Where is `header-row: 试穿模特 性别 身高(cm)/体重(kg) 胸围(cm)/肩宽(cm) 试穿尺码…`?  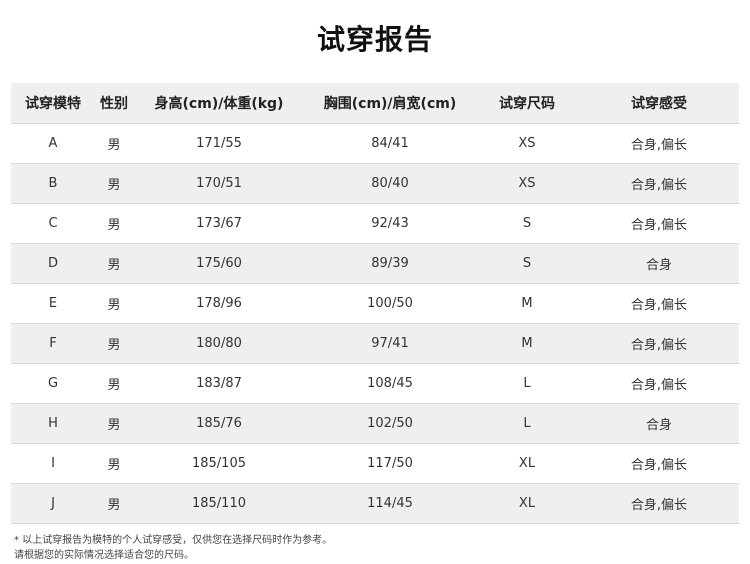 header-row: 试穿模特 性别 身高(cm)/体重(kg) 胸围(cm)/肩宽(cm) 试穿尺码… is located at coordinates (375, 103).